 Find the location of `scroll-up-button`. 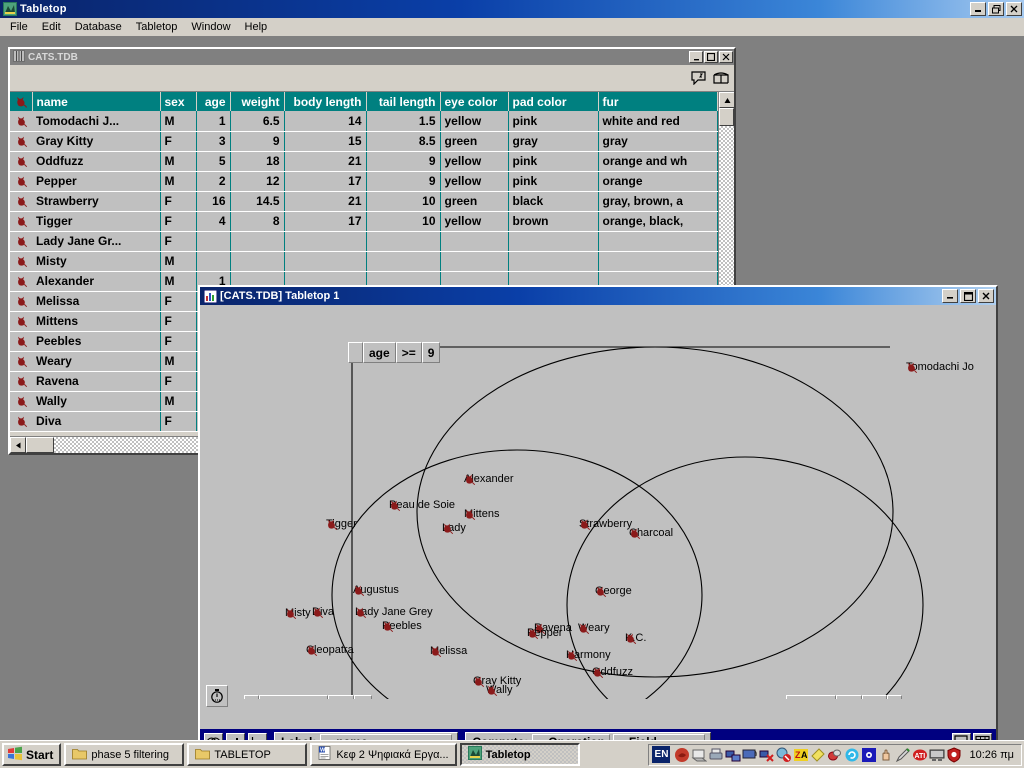

scroll-up-button is located at coordinates (726, 100).